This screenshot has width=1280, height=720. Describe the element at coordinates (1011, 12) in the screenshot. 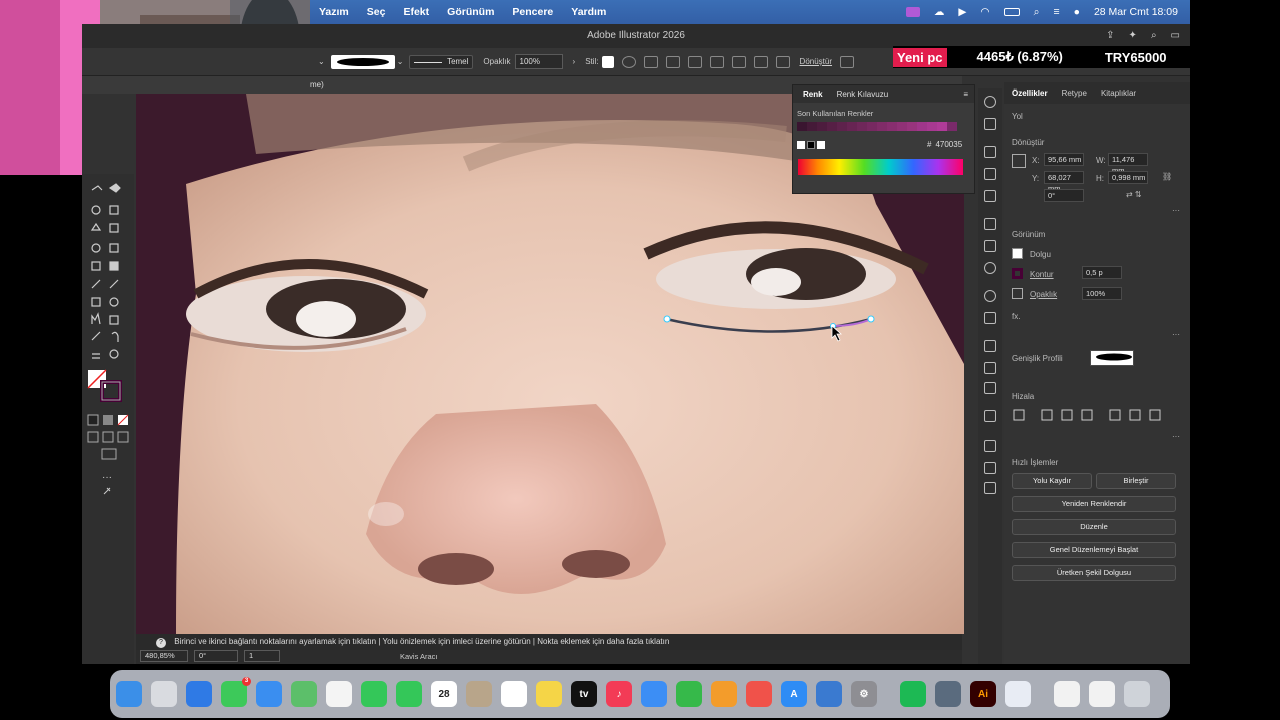

I see `battery-icon` at that location.